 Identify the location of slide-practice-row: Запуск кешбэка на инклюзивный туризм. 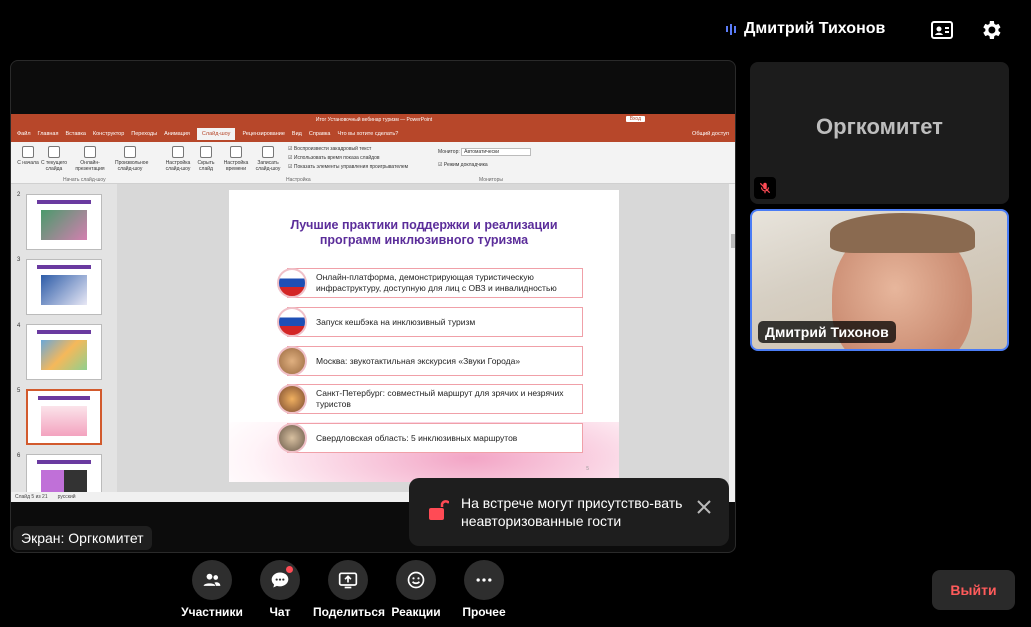
(435, 322).